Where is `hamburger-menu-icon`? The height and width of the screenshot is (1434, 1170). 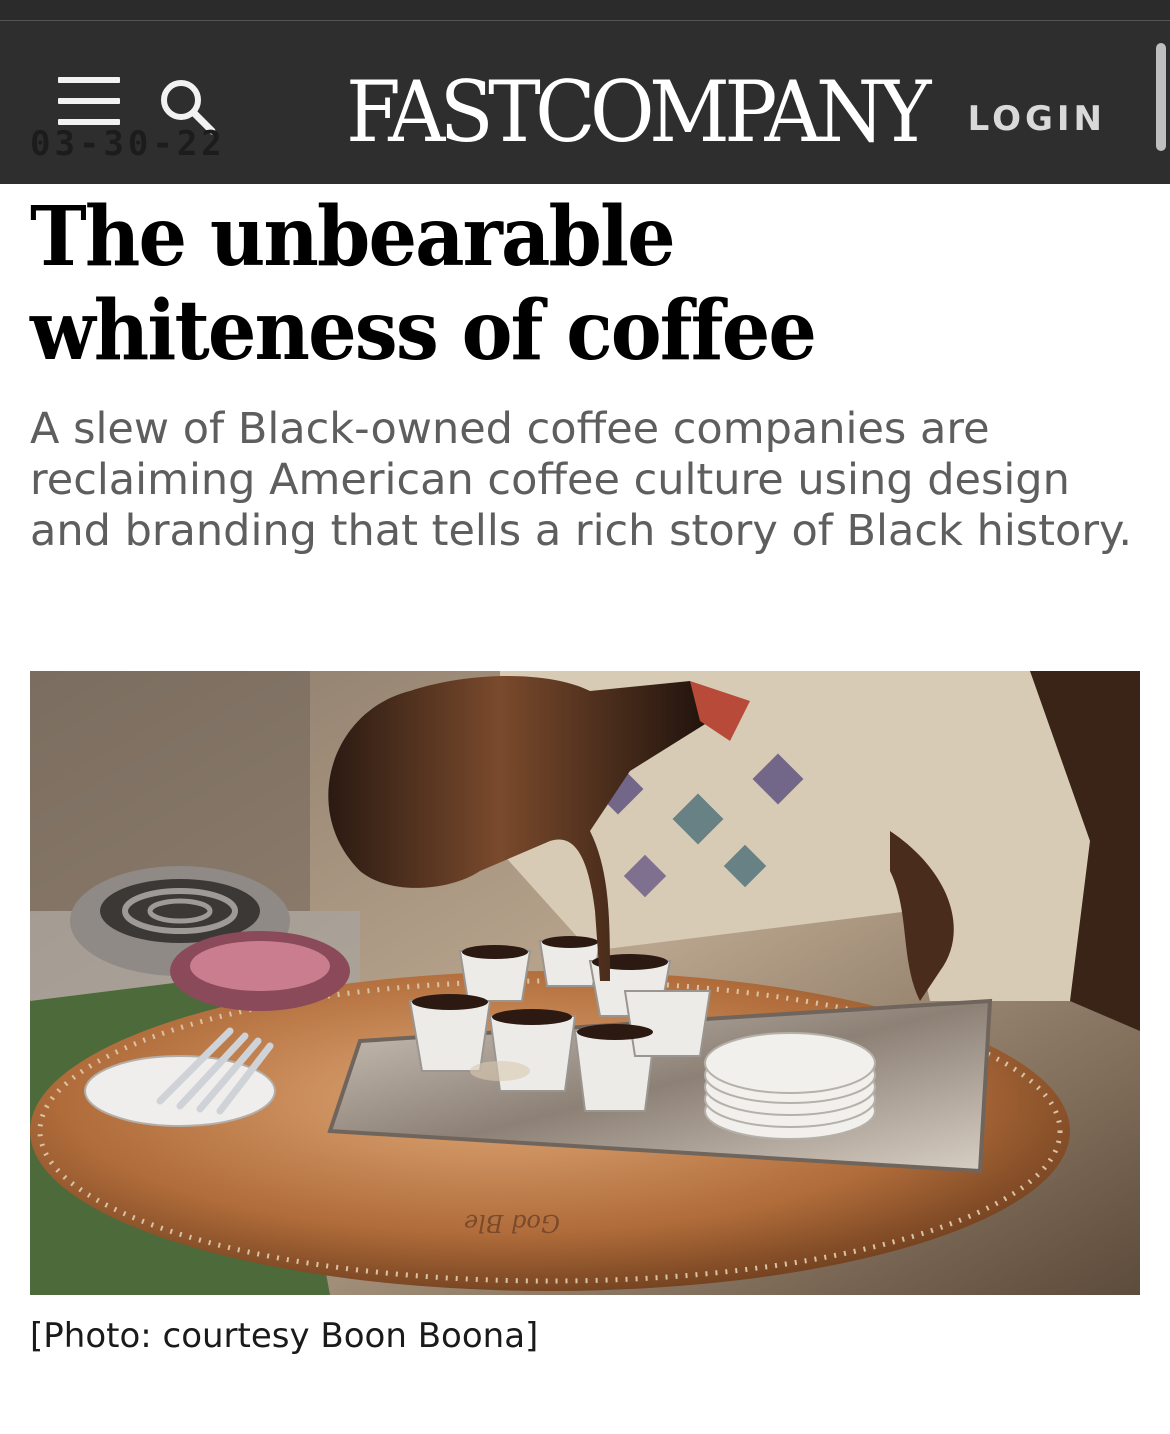
hamburger-menu-icon is located at coordinates (90, 102).